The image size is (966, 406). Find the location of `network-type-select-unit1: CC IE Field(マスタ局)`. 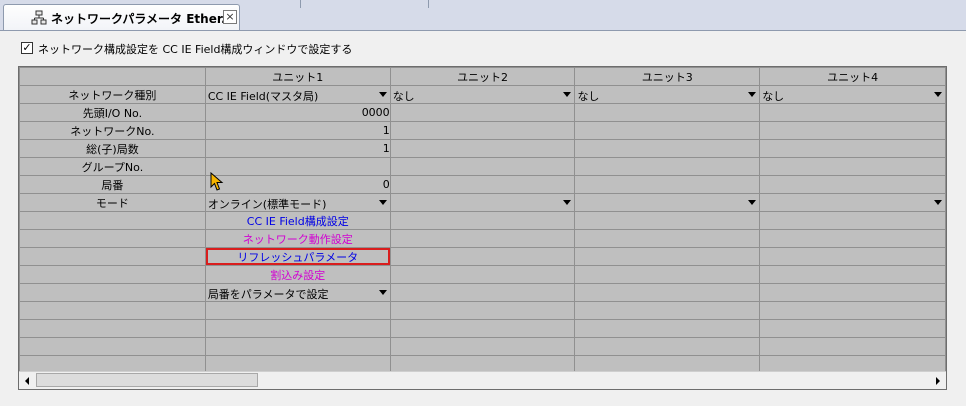

network-type-select-unit1: CC IE Field(マスタ局) is located at coordinates (297, 94).